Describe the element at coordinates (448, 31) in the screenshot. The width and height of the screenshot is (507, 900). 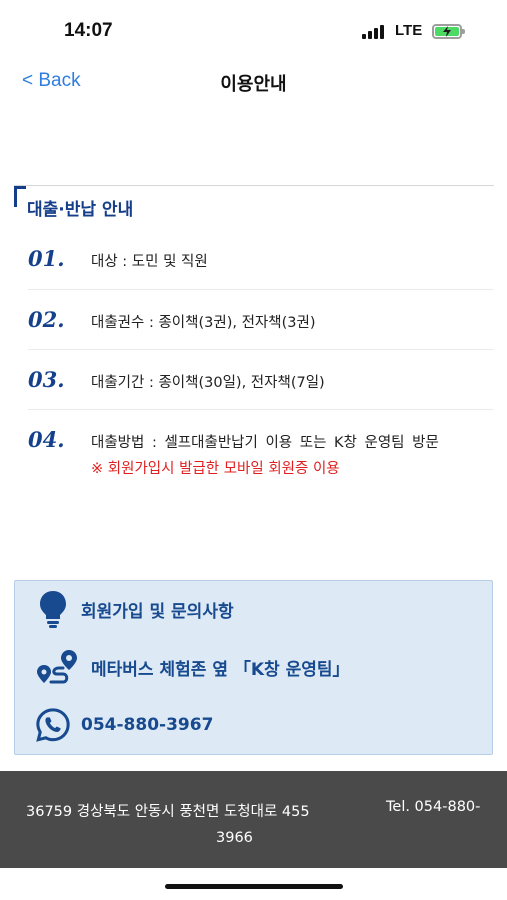
I see `battery-icon` at that location.